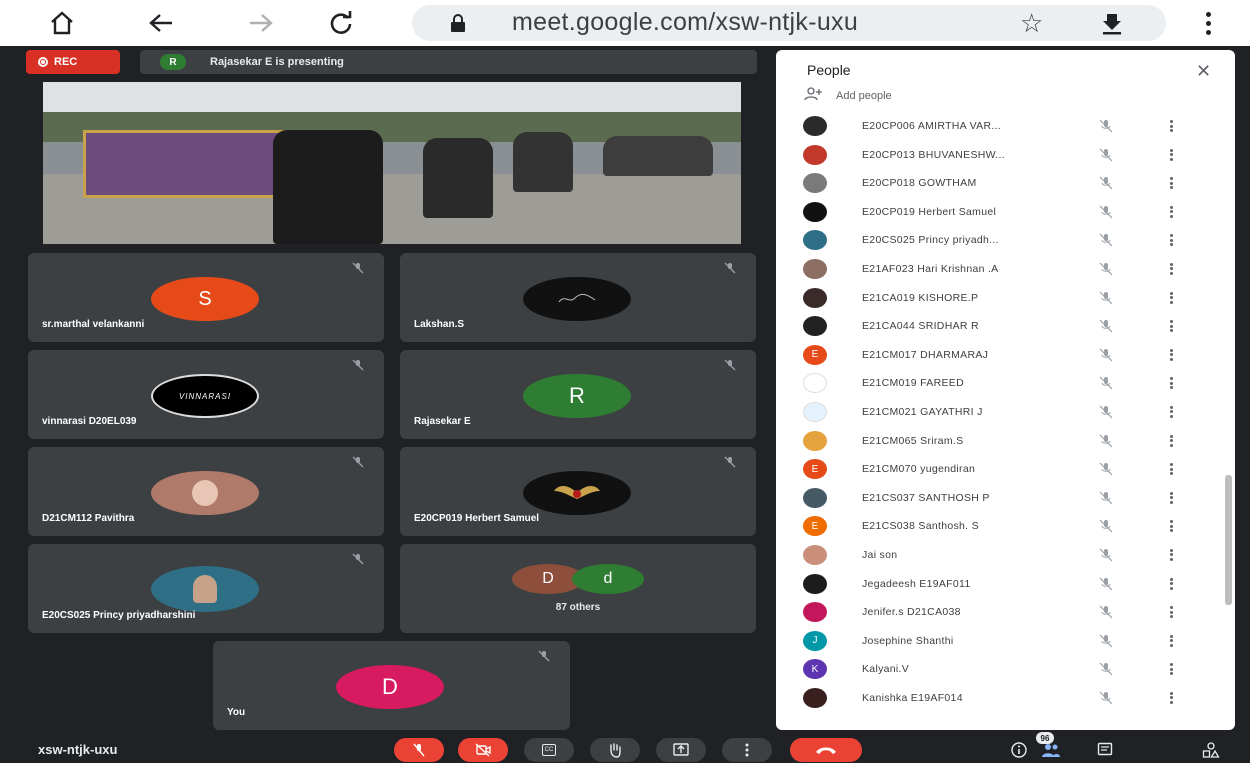  I want to click on avatar: d, so click(608, 579).